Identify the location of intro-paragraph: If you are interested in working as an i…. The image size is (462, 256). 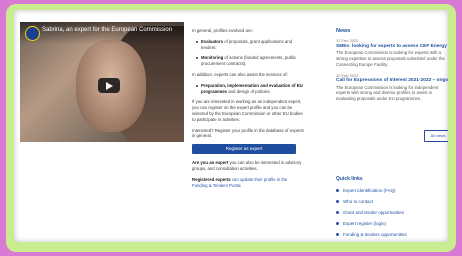
(247, 110).